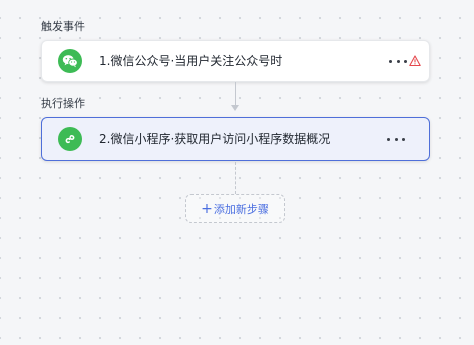  What do you see at coordinates (70, 139) in the screenshot?
I see `mini-program-icon` at bounding box center [70, 139].